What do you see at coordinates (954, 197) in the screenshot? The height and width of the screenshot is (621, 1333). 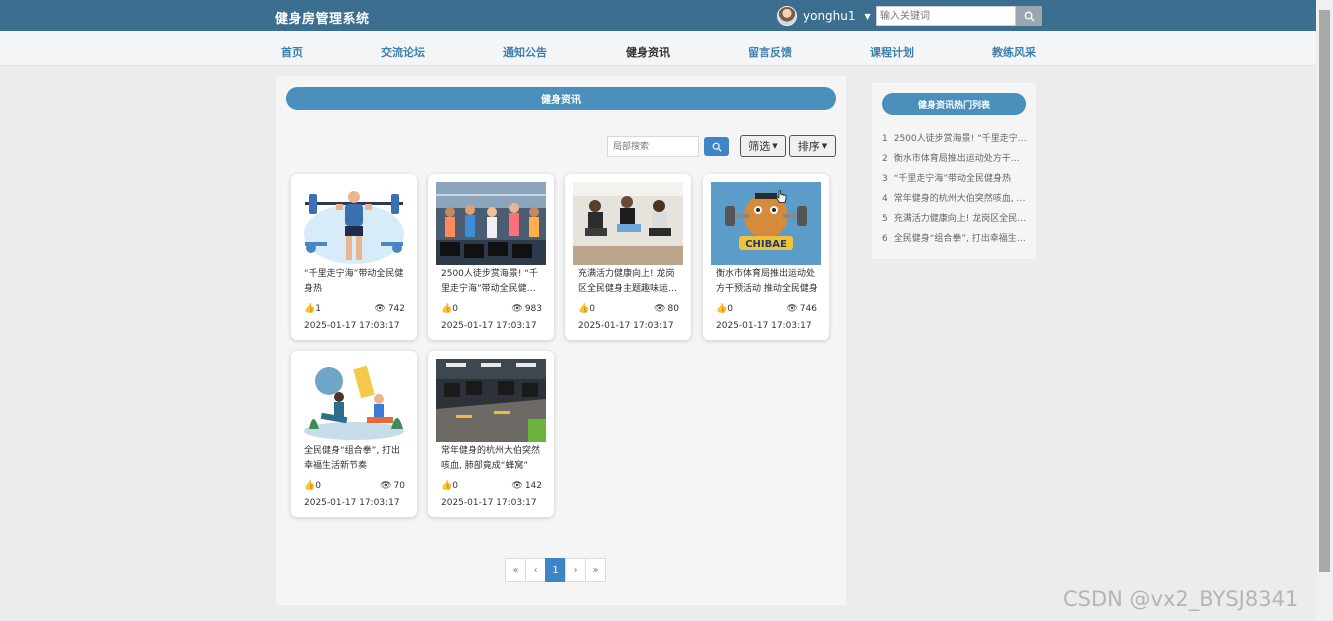 I see `hot-list-item: 4常年健身的杭州大伯突然咳血, 肺部竟成“蜂窝”` at bounding box center [954, 197].